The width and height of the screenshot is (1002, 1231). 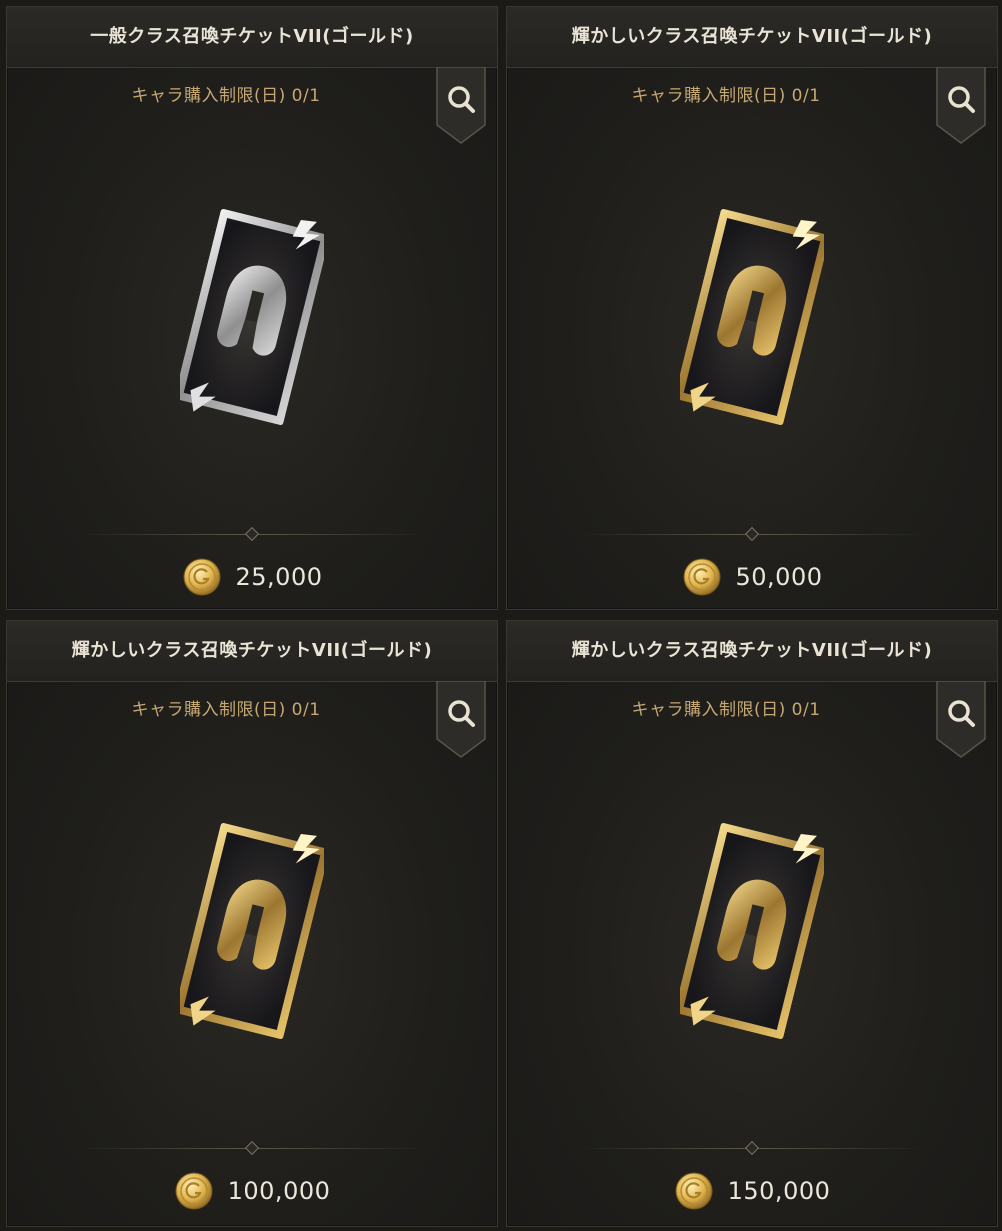 I want to click on price-row: 25,000, so click(x=252, y=577).